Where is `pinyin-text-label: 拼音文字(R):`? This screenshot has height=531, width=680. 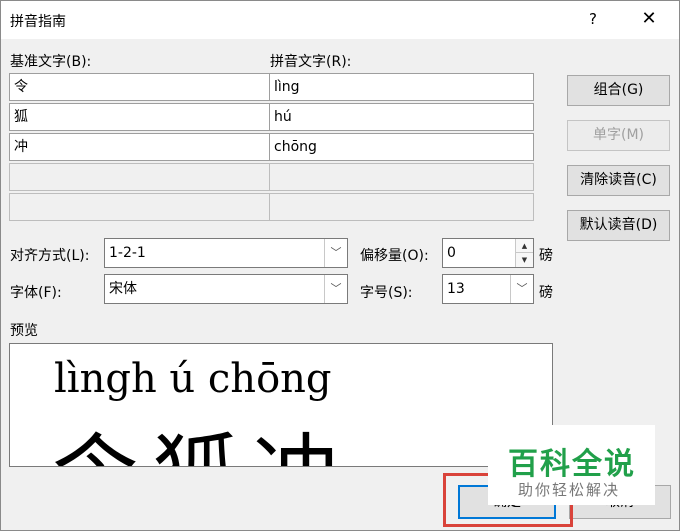 pinyin-text-label: 拼音文字(R): is located at coordinates (311, 62).